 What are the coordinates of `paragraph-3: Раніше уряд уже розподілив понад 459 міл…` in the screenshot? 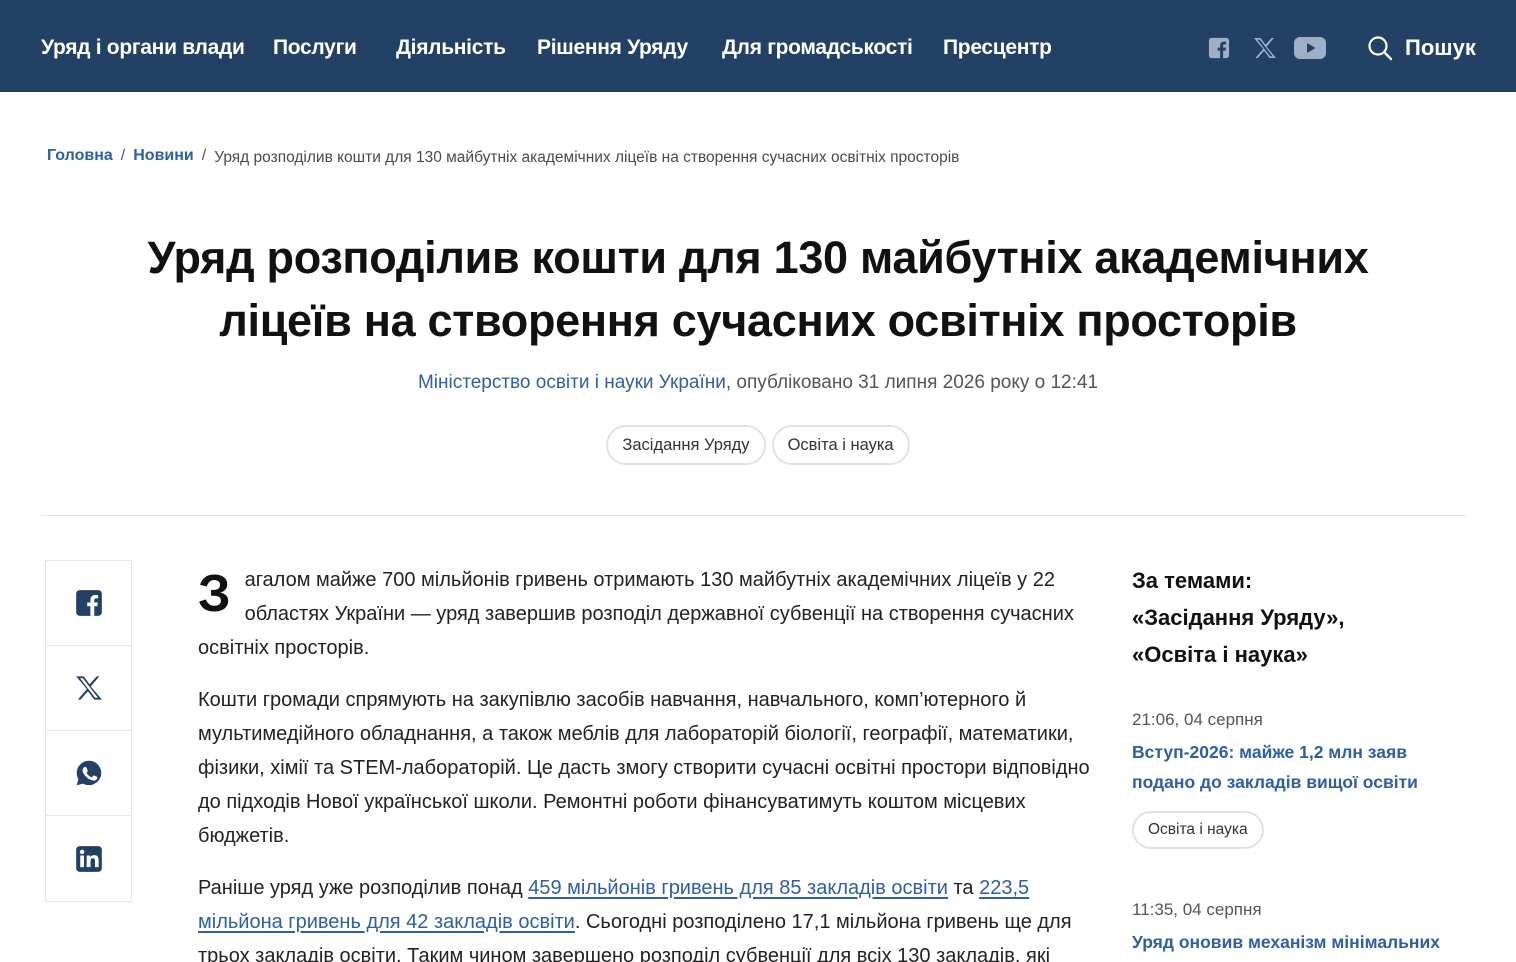 It's located at (648, 916).